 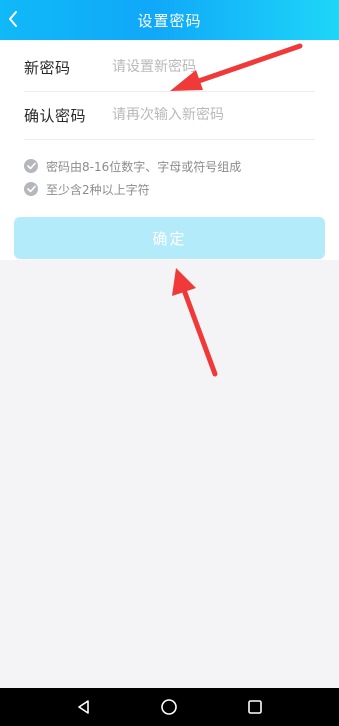 I want to click on new-password-input, so click(x=212, y=67).